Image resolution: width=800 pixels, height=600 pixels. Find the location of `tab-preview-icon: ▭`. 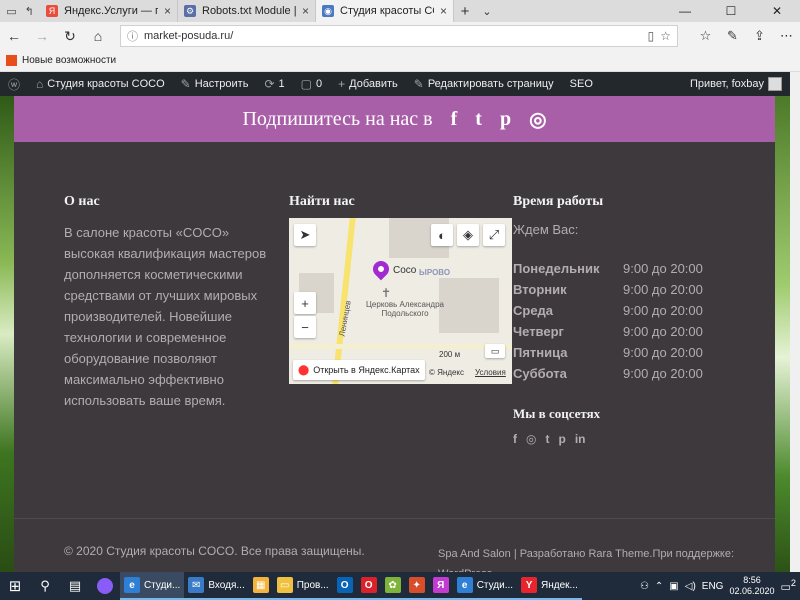

tab-preview-icon: ▭ is located at coordinates (11, 11).